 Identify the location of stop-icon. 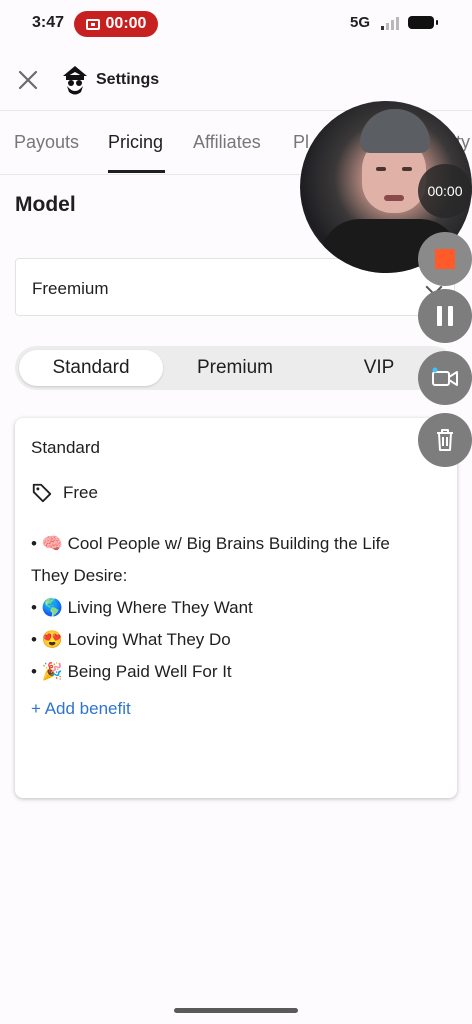
(445, 259).